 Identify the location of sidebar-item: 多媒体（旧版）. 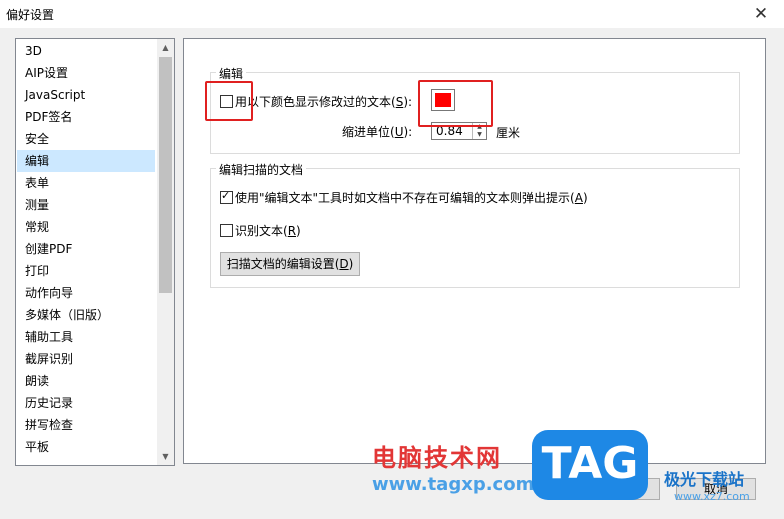
(86, 315).